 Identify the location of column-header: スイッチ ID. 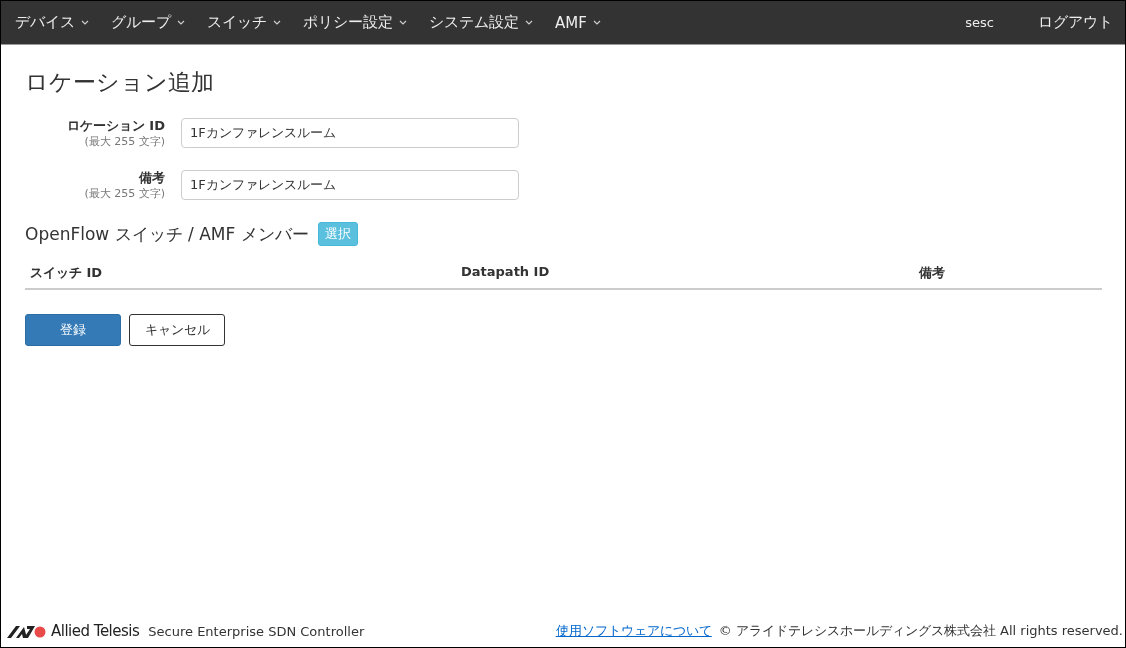
(67, 273).